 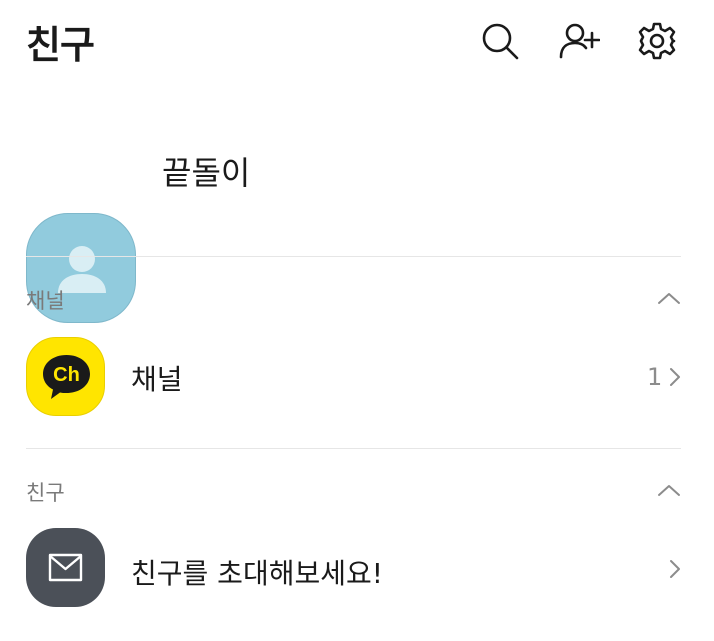 I want to click on channel-count: 1, so click(x=655, y=377).